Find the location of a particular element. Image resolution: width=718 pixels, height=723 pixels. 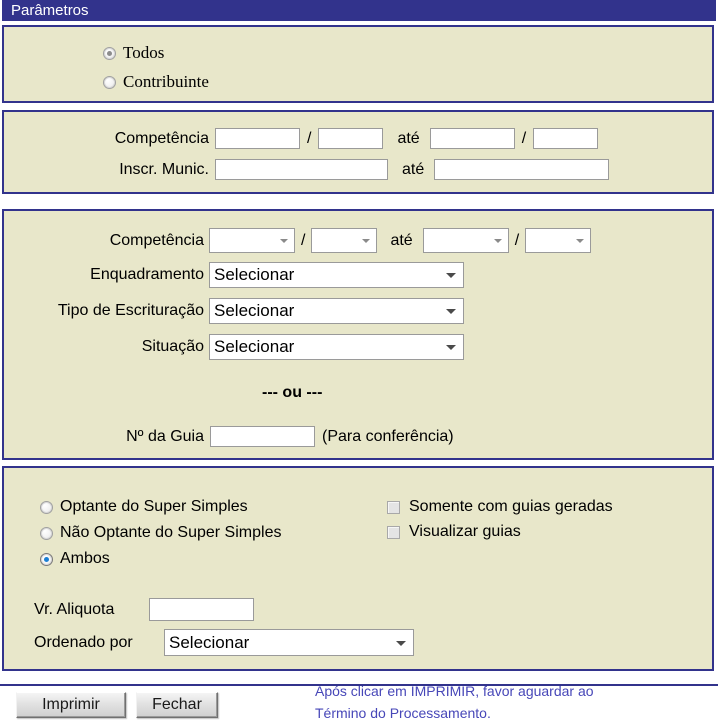

ordenado-por-row: Ordenado por Selecionar is located at coordinates (224, 642).